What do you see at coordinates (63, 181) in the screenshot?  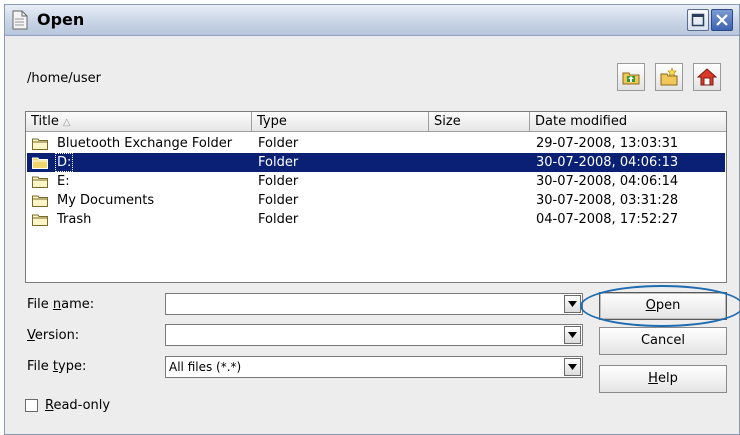 I see `file-name: E:` at bounding box center [63, 181].